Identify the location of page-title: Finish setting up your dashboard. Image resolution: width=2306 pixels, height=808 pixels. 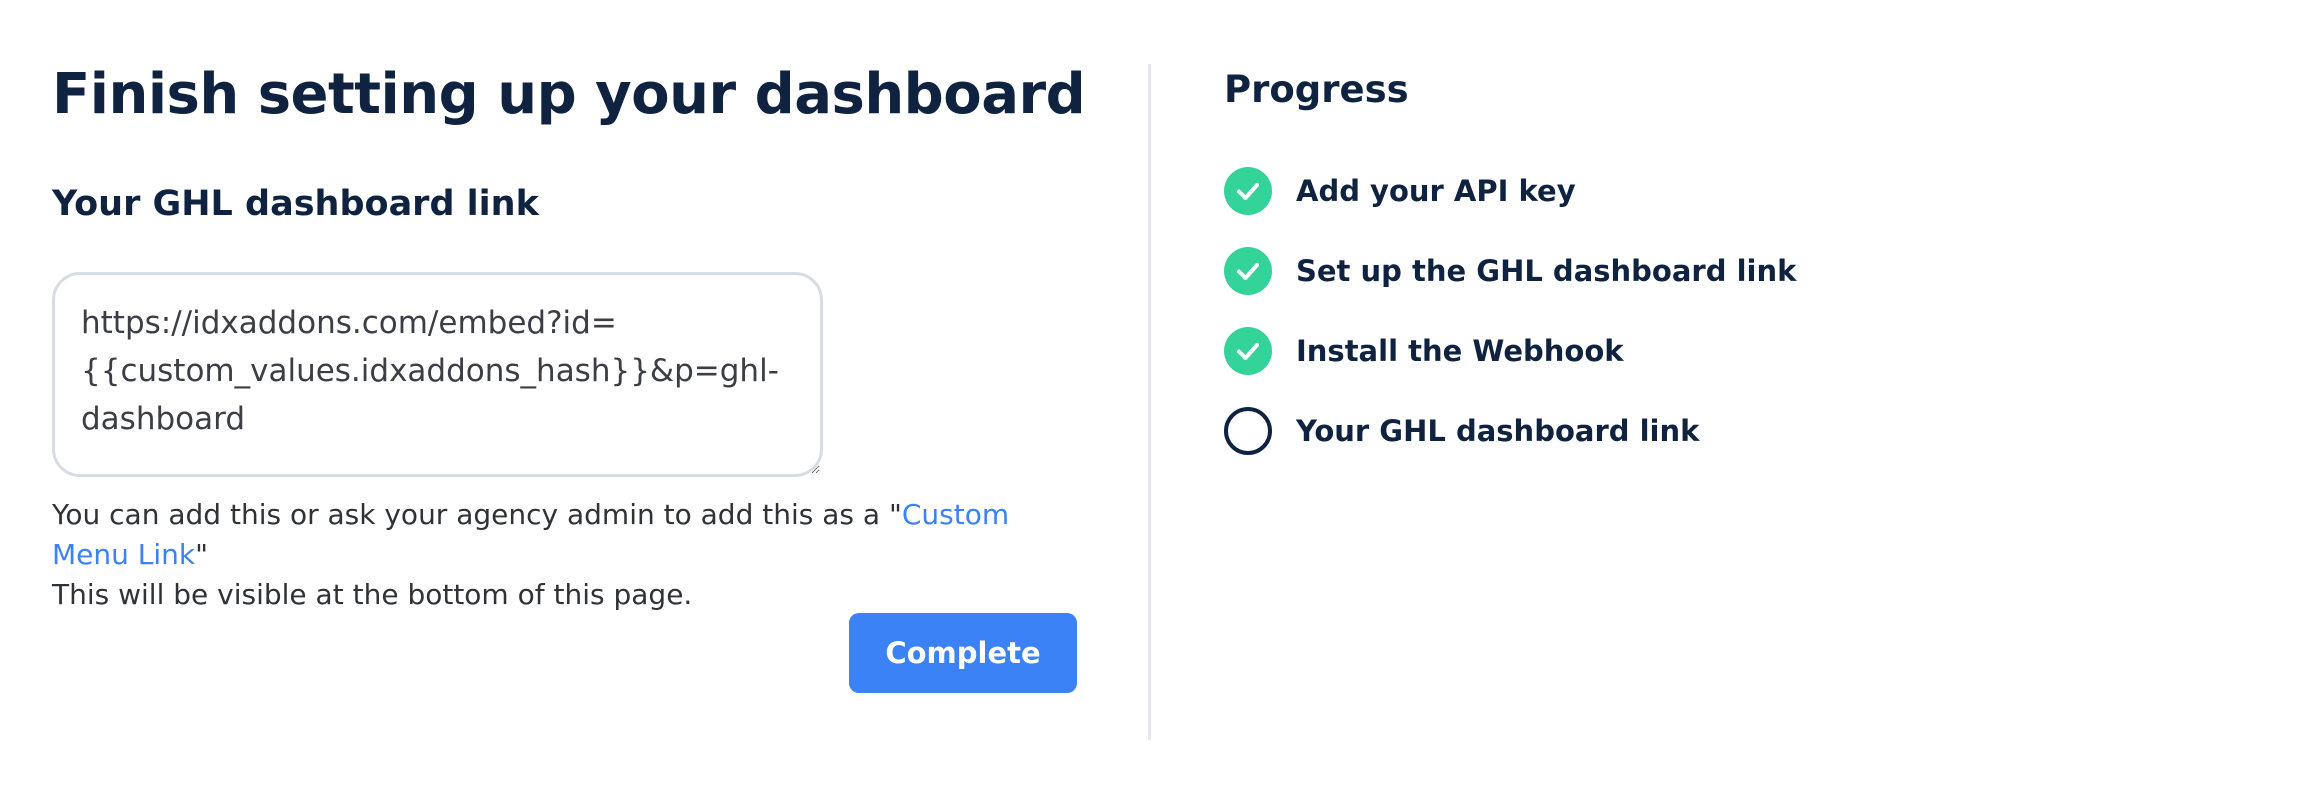
(569, 94).